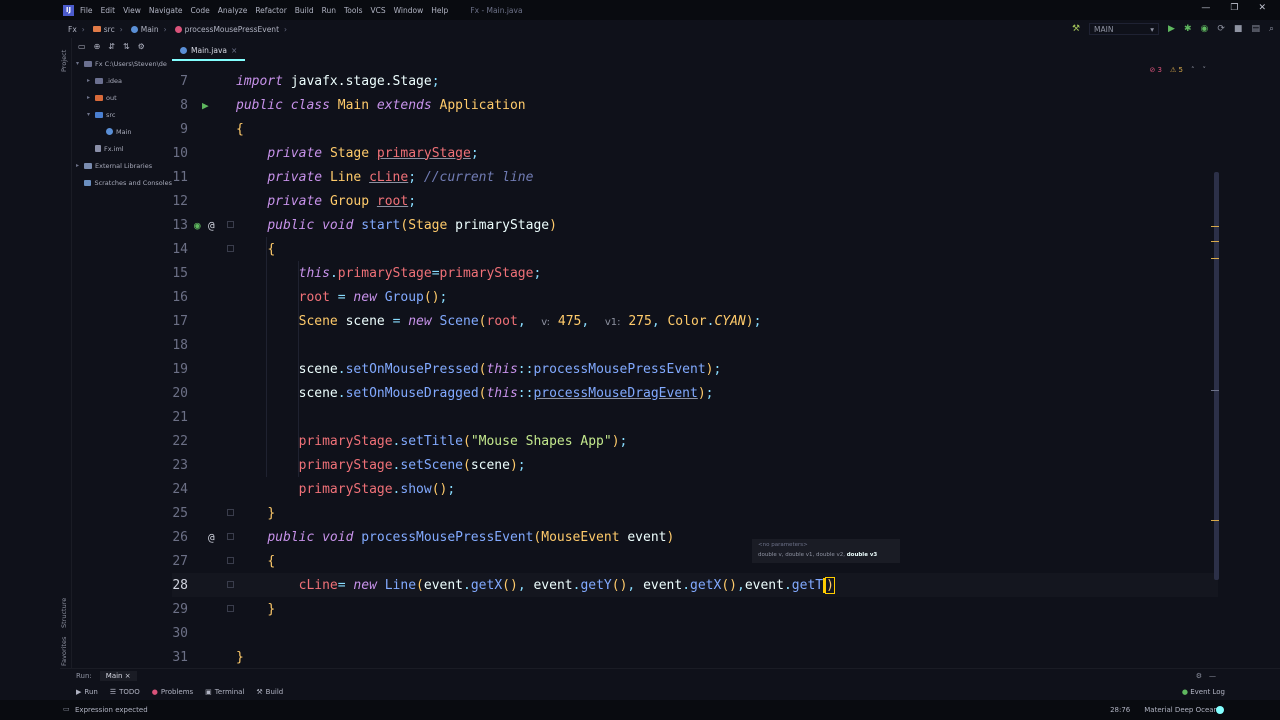 The height and width of the screenshot is (720, 1280). I want to click on tree-item: Fx.iml, so click(122, 148).